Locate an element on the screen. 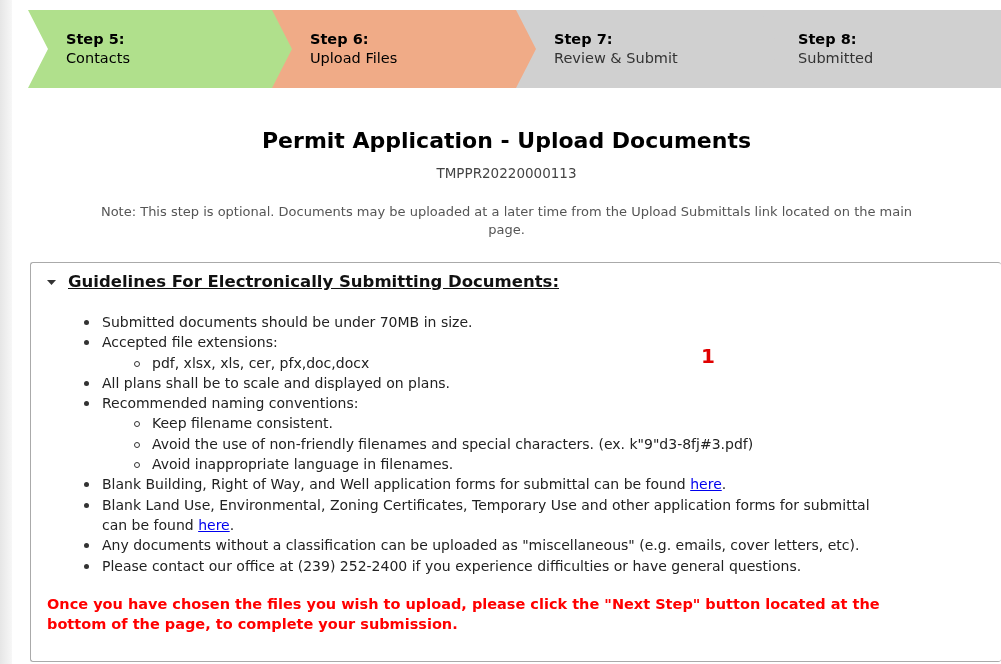  guideline-text: Accepted file extensions: is located at coordinates (190, 343).